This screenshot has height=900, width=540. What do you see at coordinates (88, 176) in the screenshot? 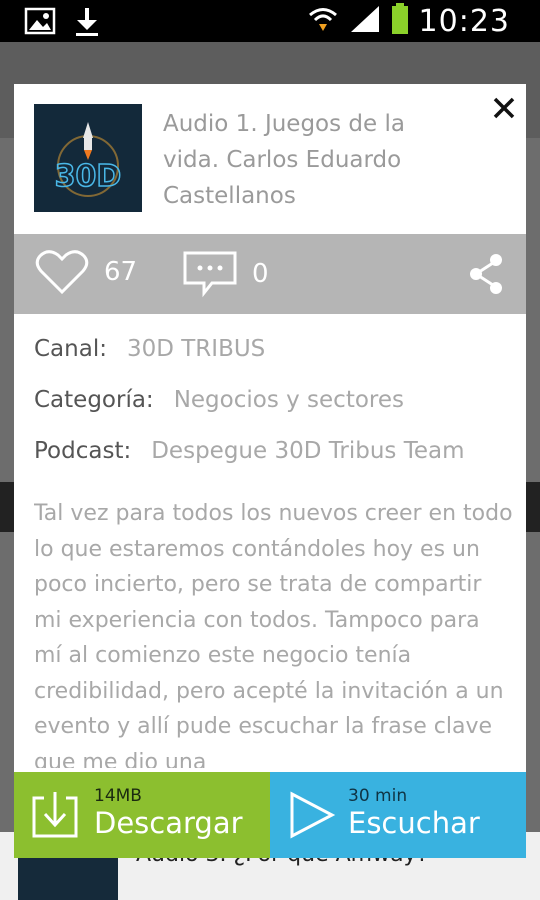
I see `cover-art-text: 30D` at bounding box center [88, 176].